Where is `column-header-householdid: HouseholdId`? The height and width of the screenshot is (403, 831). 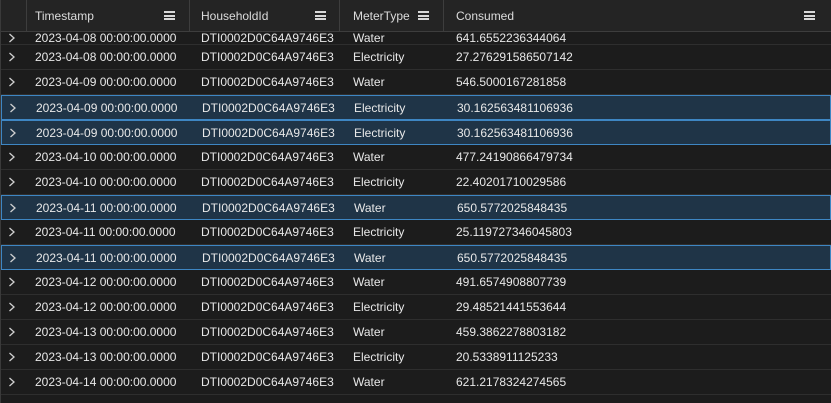
column-header-householdid: HouseholdId is located at coordinates (265, 15).